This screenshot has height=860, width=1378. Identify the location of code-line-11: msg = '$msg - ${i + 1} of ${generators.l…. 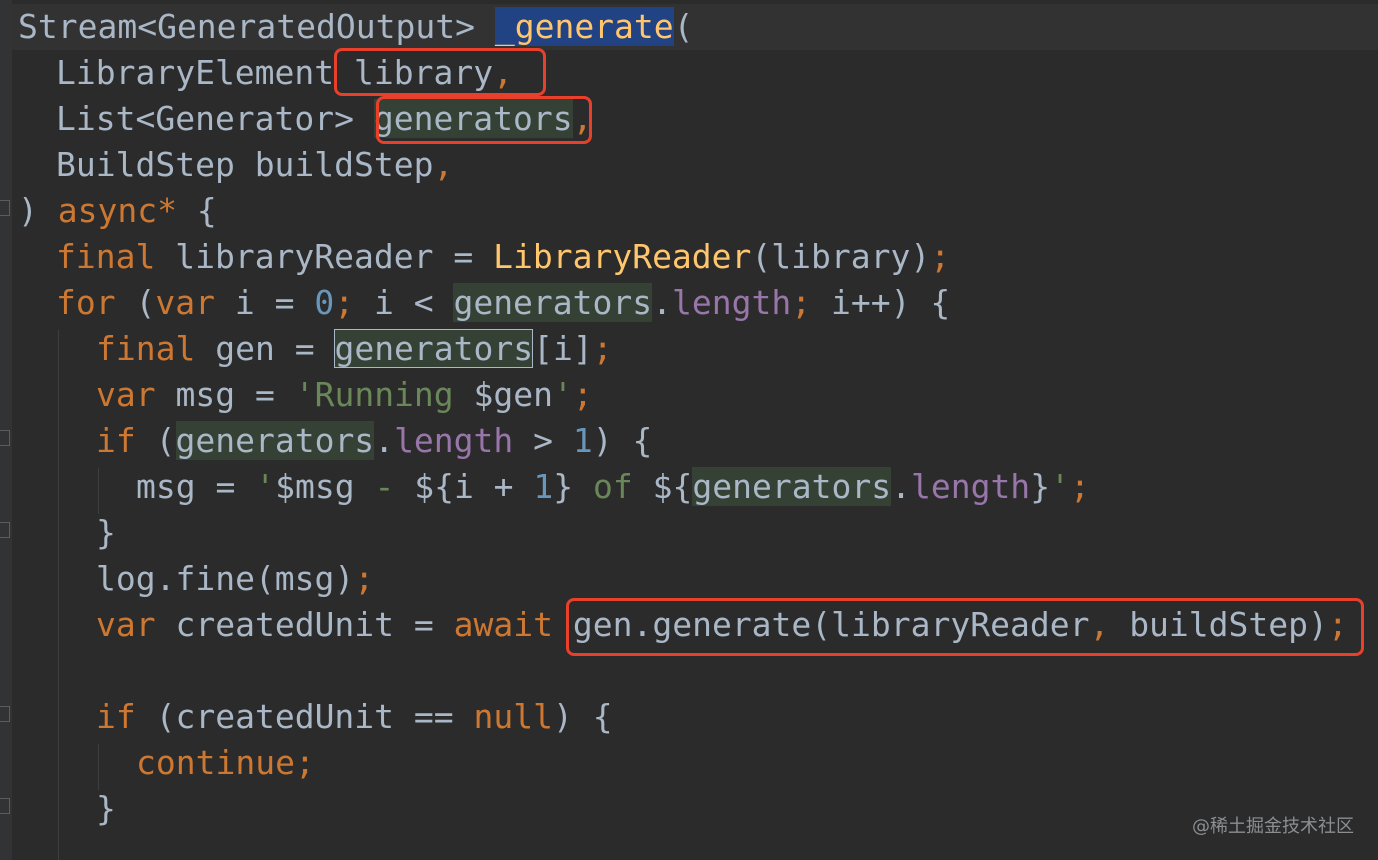
(613, 487).